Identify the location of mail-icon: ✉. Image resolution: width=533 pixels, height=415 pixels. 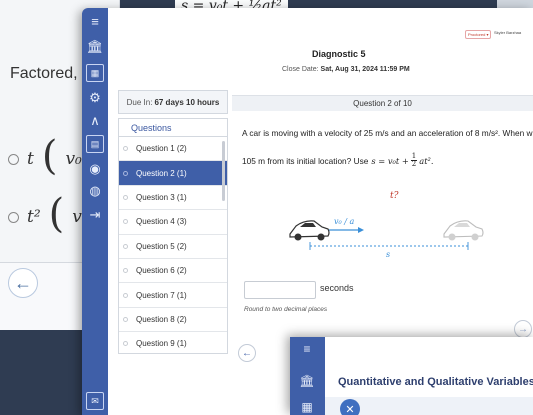
(95, 401).